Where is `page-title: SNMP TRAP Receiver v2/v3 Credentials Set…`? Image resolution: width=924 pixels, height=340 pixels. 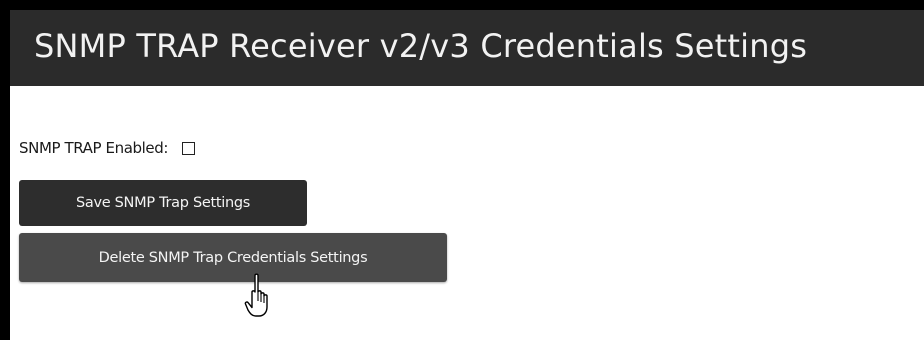 page-title: SNMP TRAP Receiver v2/v3 Credentials Set… is located at coordinates (421, 46).